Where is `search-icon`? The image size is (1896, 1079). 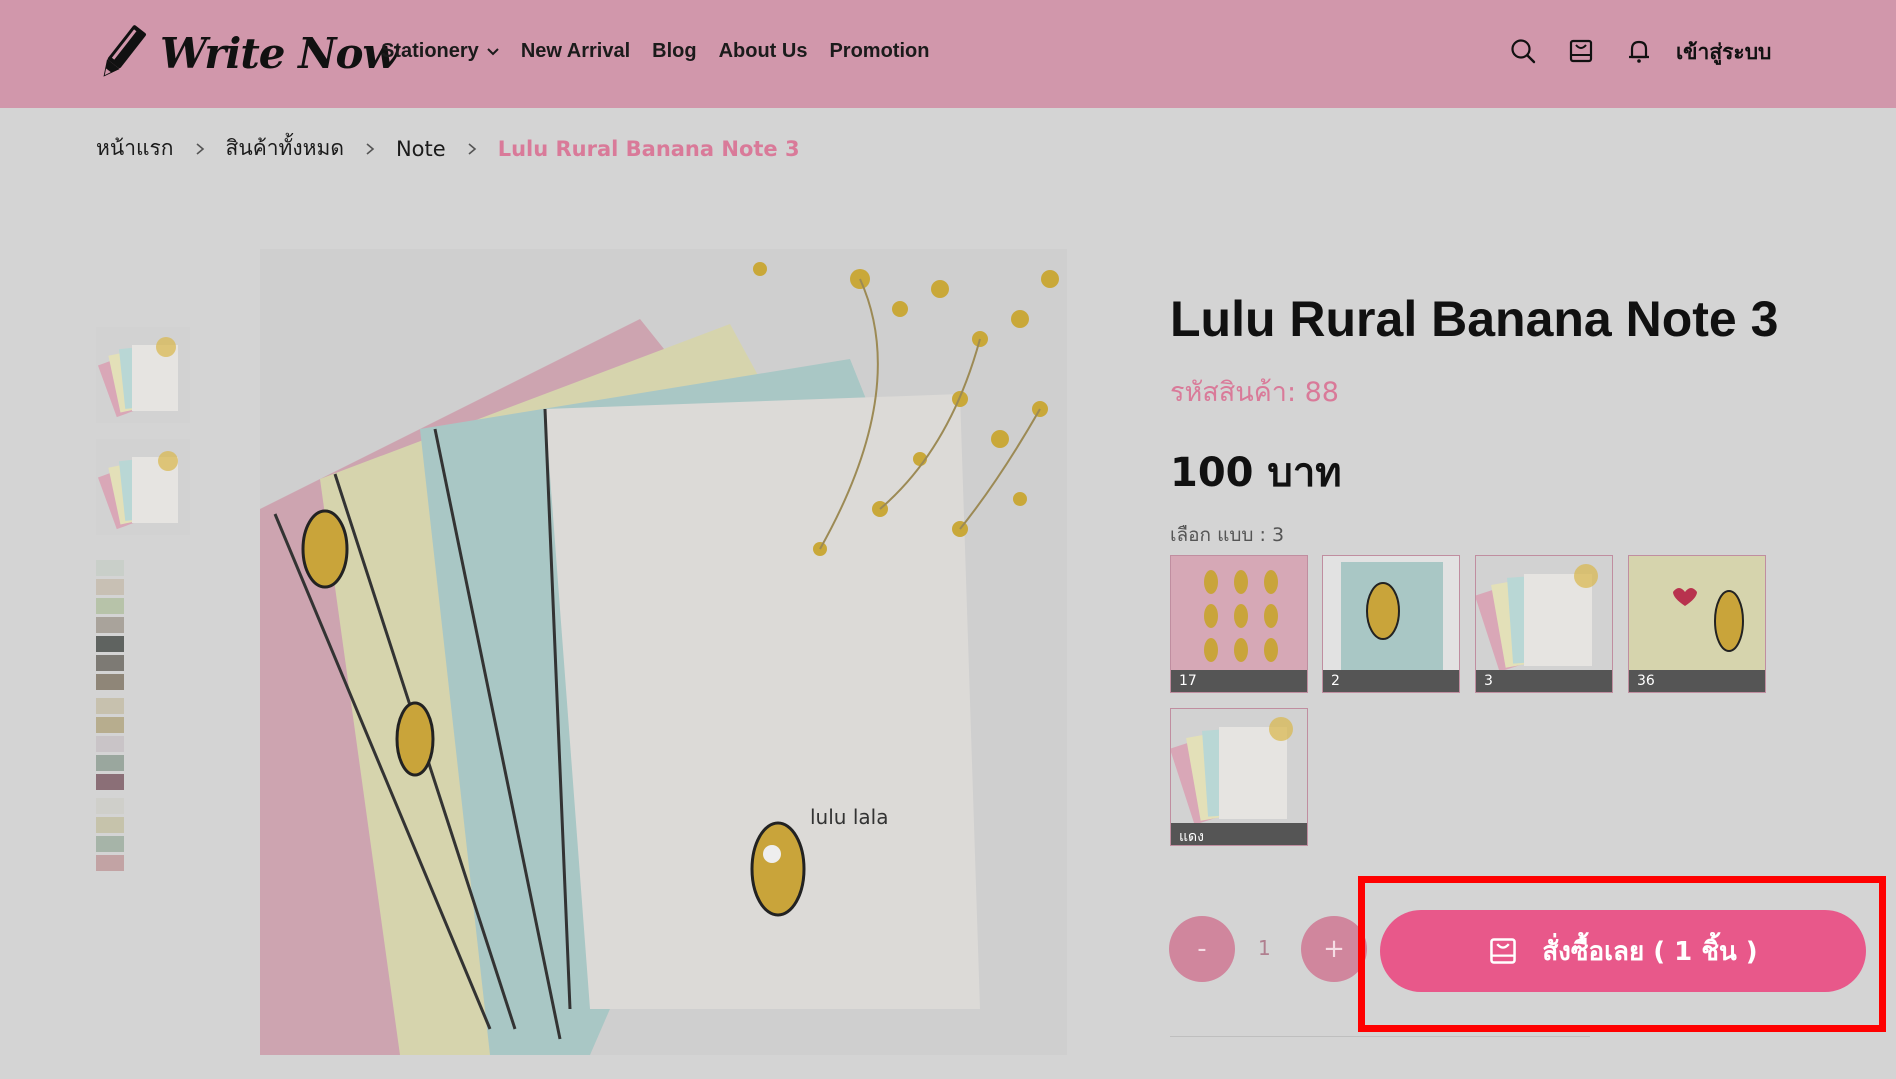 search-icon is located at coordinates (1523, 51).